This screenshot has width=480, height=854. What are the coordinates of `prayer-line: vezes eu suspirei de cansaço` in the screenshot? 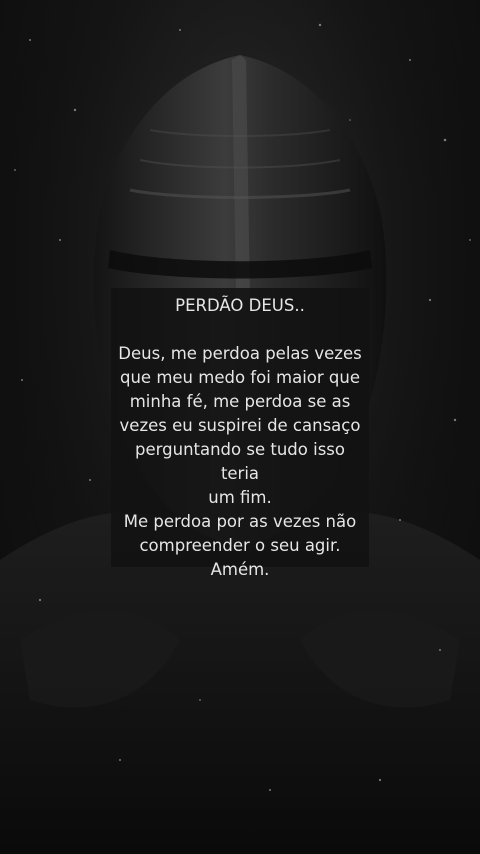 It's located at (240, 425).